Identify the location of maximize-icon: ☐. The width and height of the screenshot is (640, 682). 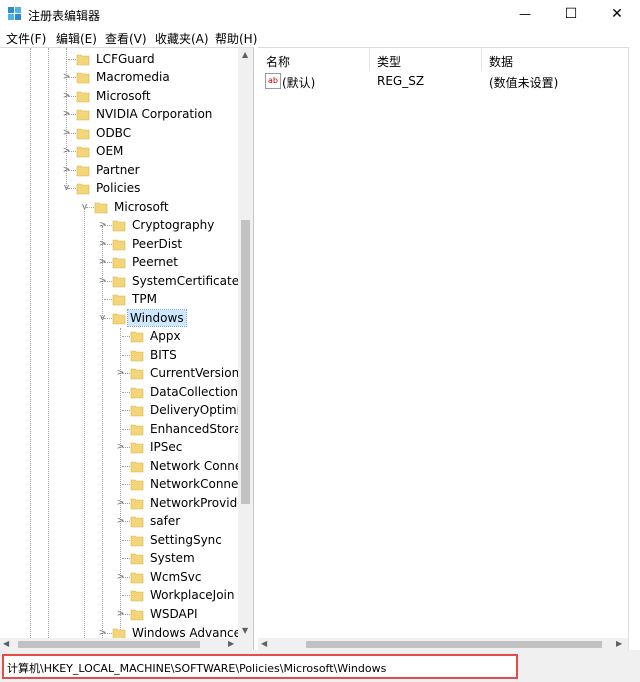
(571, 14).